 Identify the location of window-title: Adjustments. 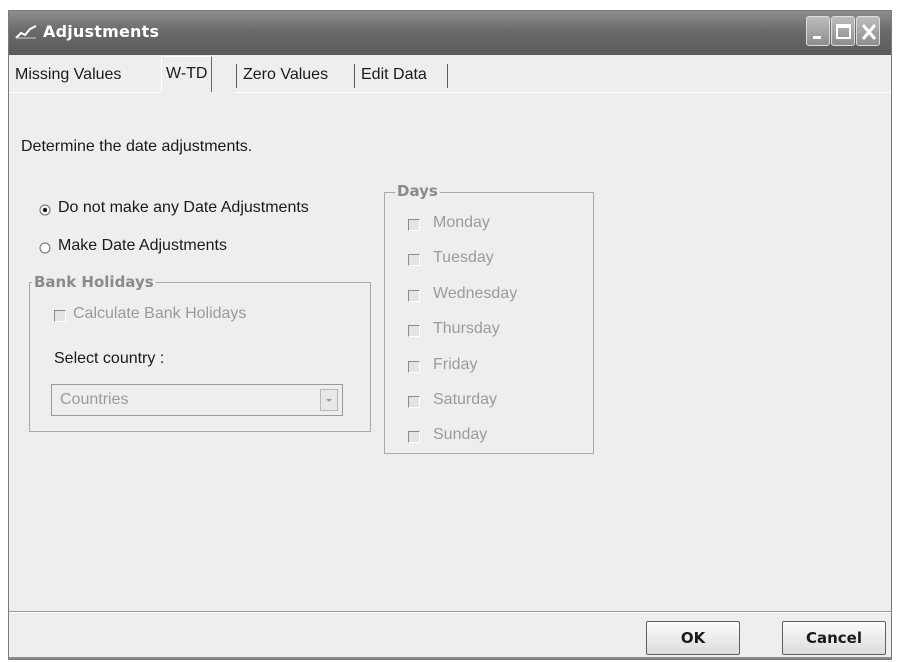
(101, 31).